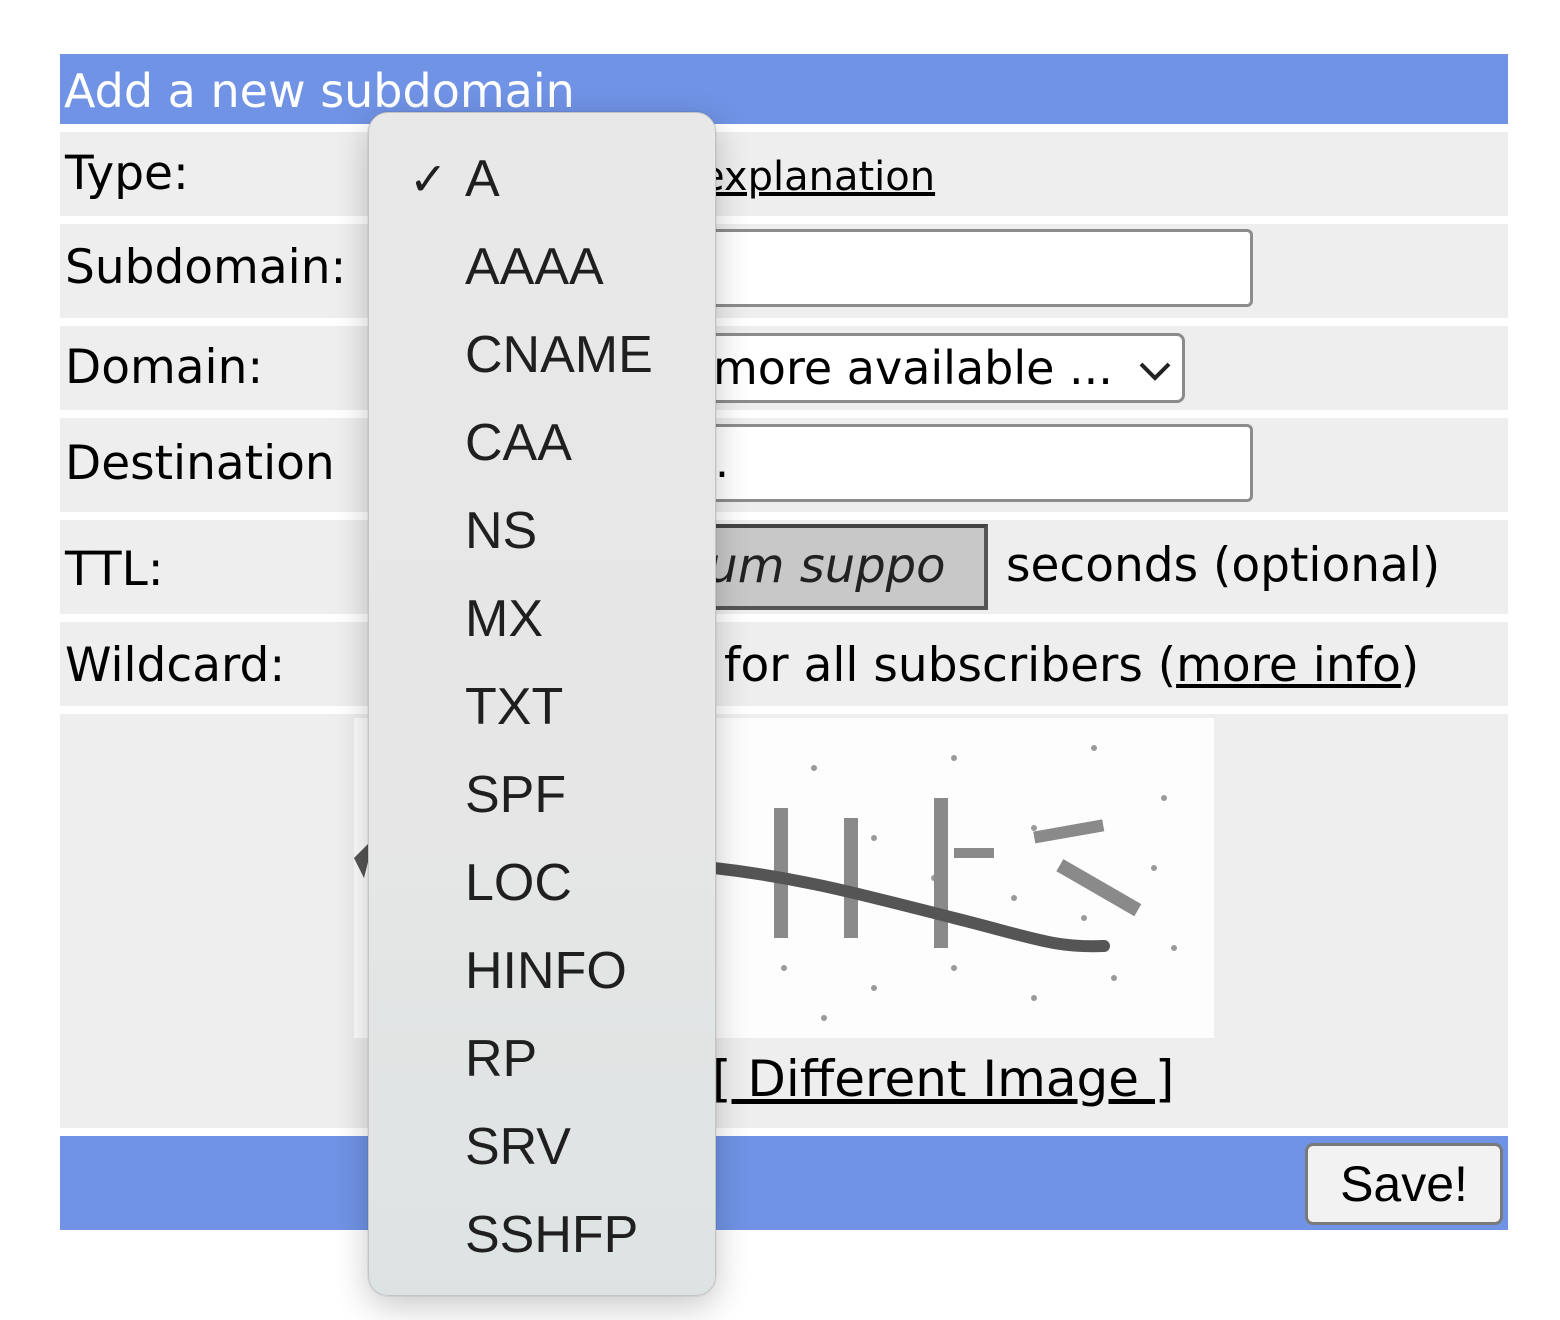  What do you see at coordinates (542, 1059) in the screenshot?
I see `type-option-rp: RP` at bounding box center [542, 1059].